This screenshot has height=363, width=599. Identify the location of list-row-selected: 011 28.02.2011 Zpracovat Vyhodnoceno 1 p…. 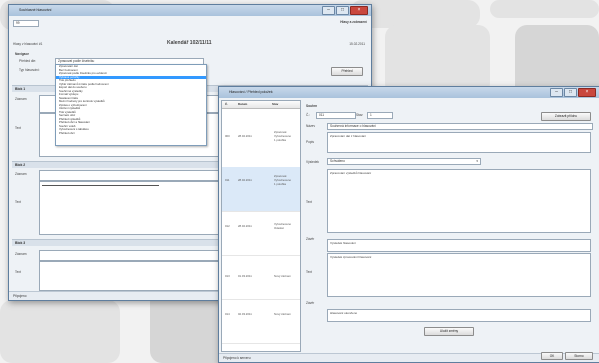
(261, 189).